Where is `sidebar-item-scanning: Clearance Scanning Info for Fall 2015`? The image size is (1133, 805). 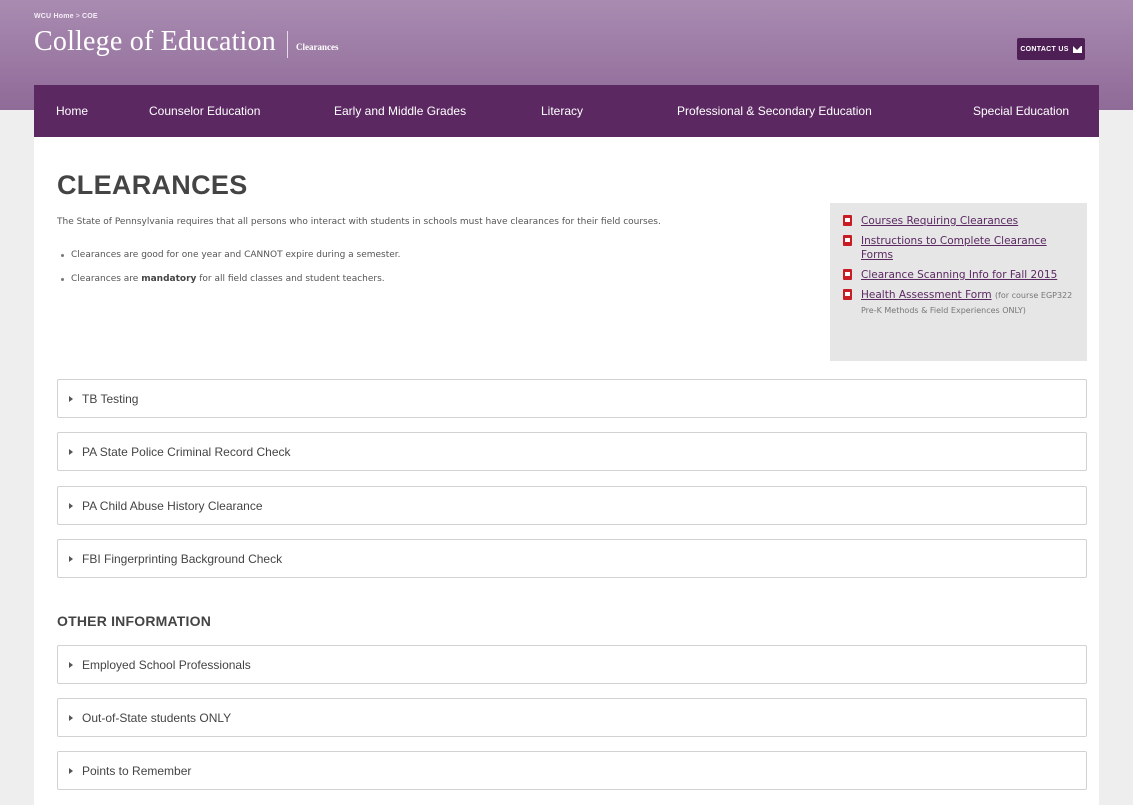 sidebar-item-scanning: Clearance Scanning Info for Fall 2015 is located at coordinates (960, 275).